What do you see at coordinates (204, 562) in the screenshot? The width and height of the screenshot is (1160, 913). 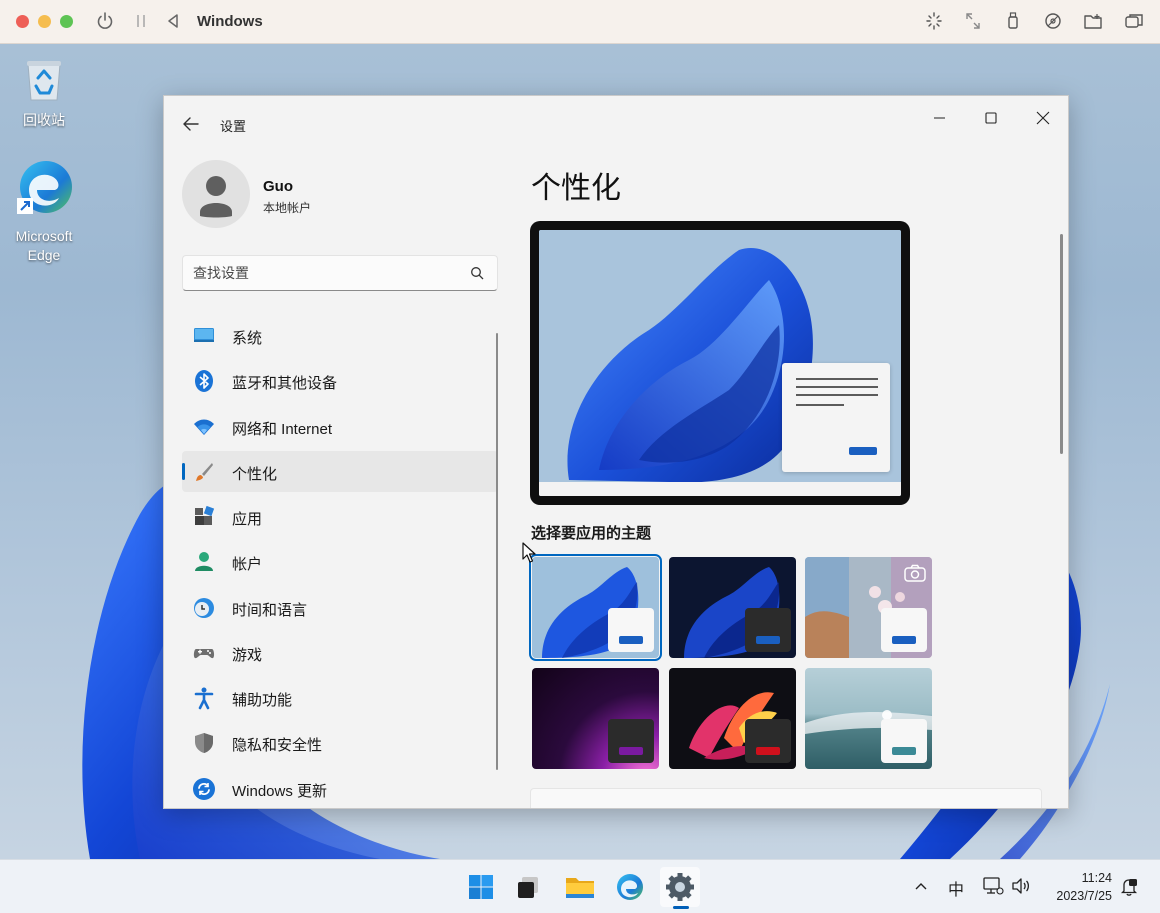 I see `person-icon` at bounding box center [204, 562].